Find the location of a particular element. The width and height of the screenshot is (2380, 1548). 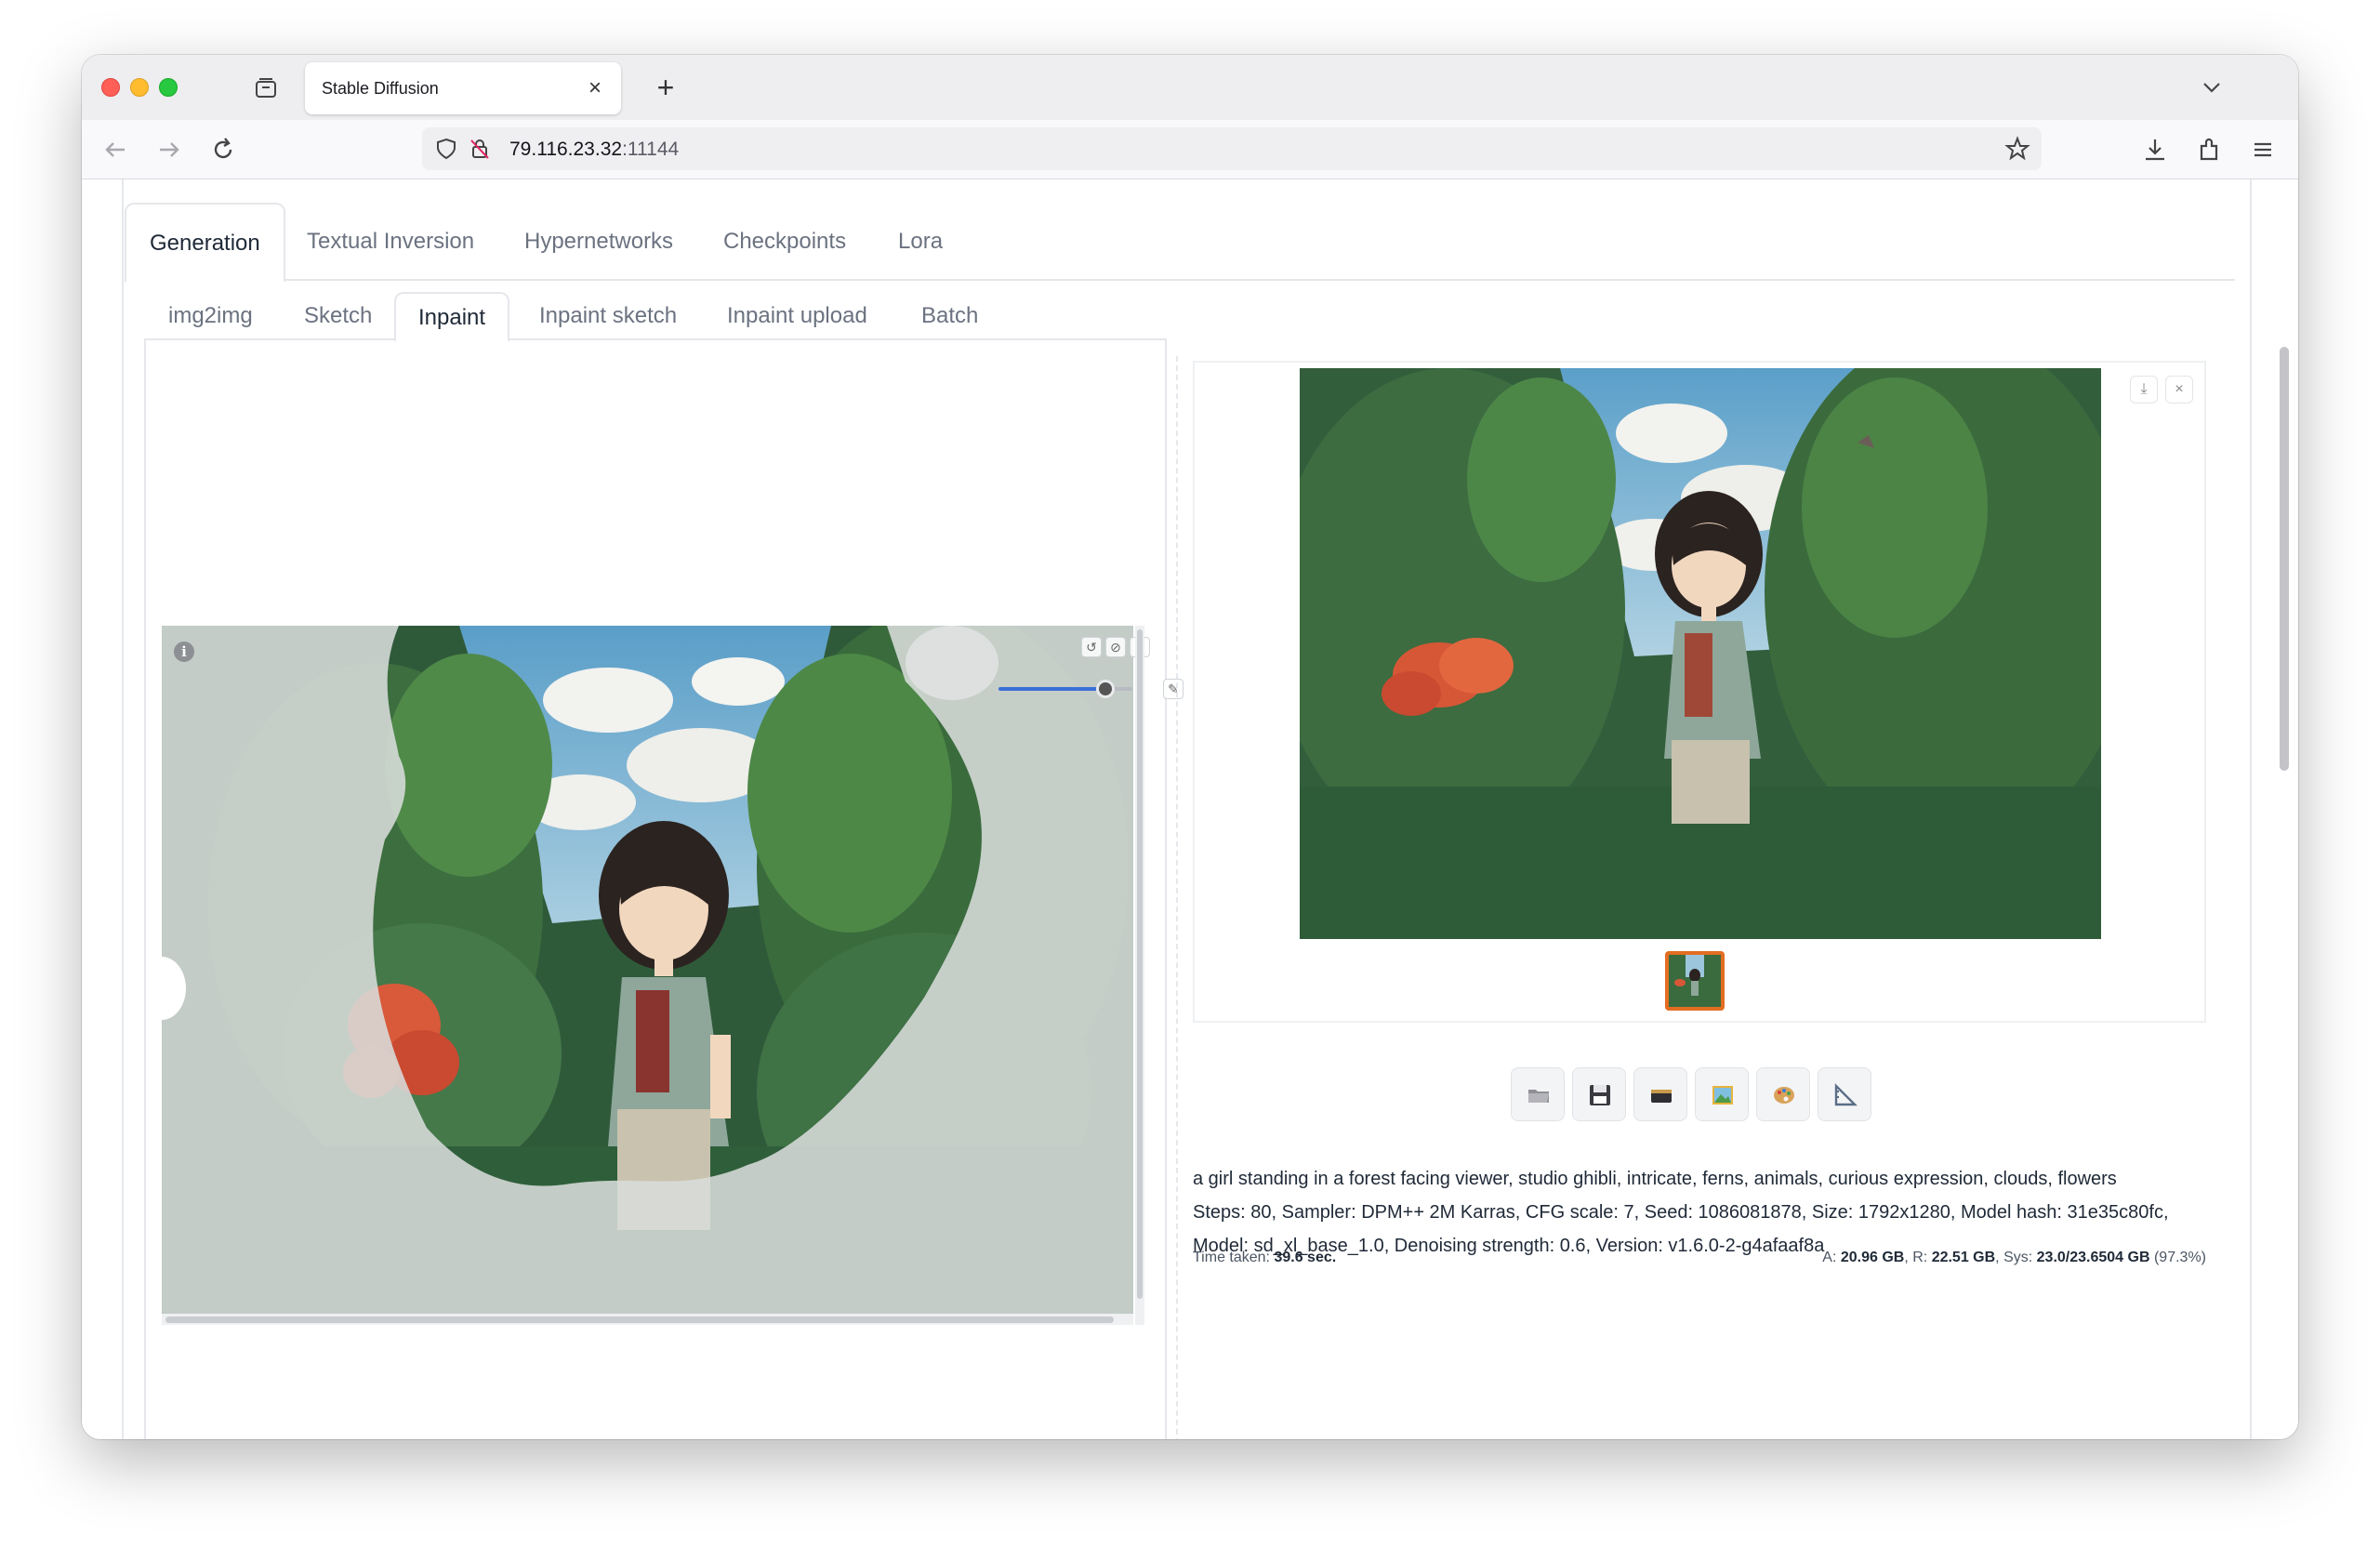

extensions-icon is located at coordinates (2209, 150).